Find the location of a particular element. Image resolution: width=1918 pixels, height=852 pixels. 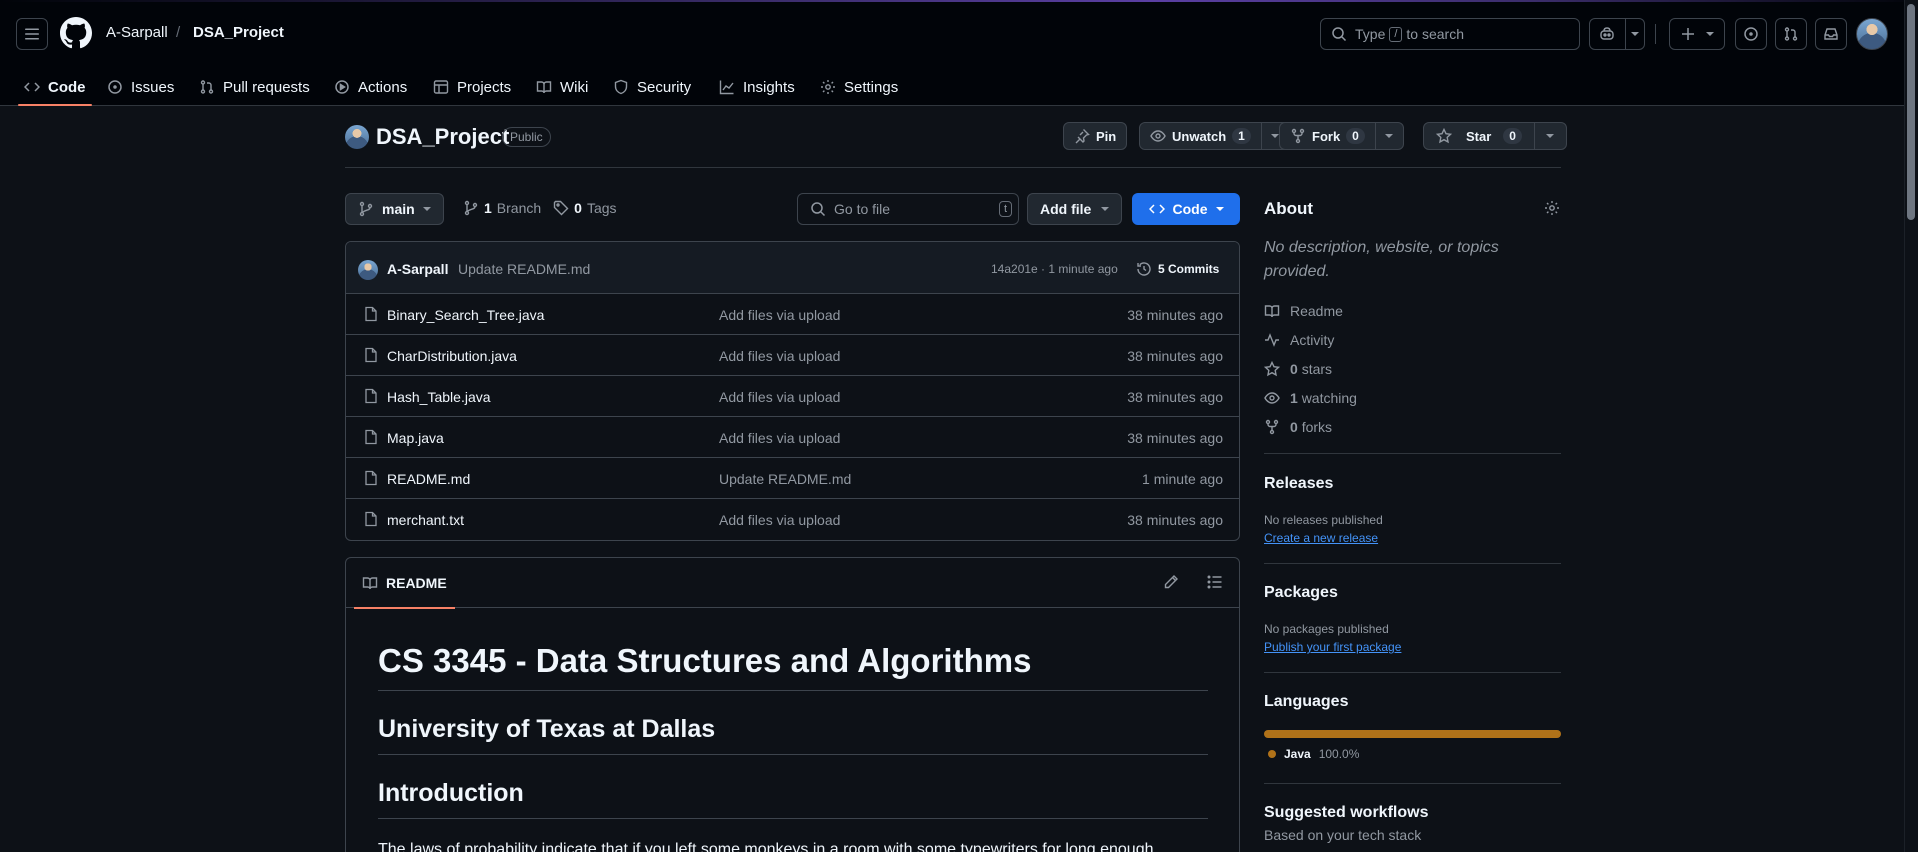

tab-security: Security is located at coordinates (652, 87).